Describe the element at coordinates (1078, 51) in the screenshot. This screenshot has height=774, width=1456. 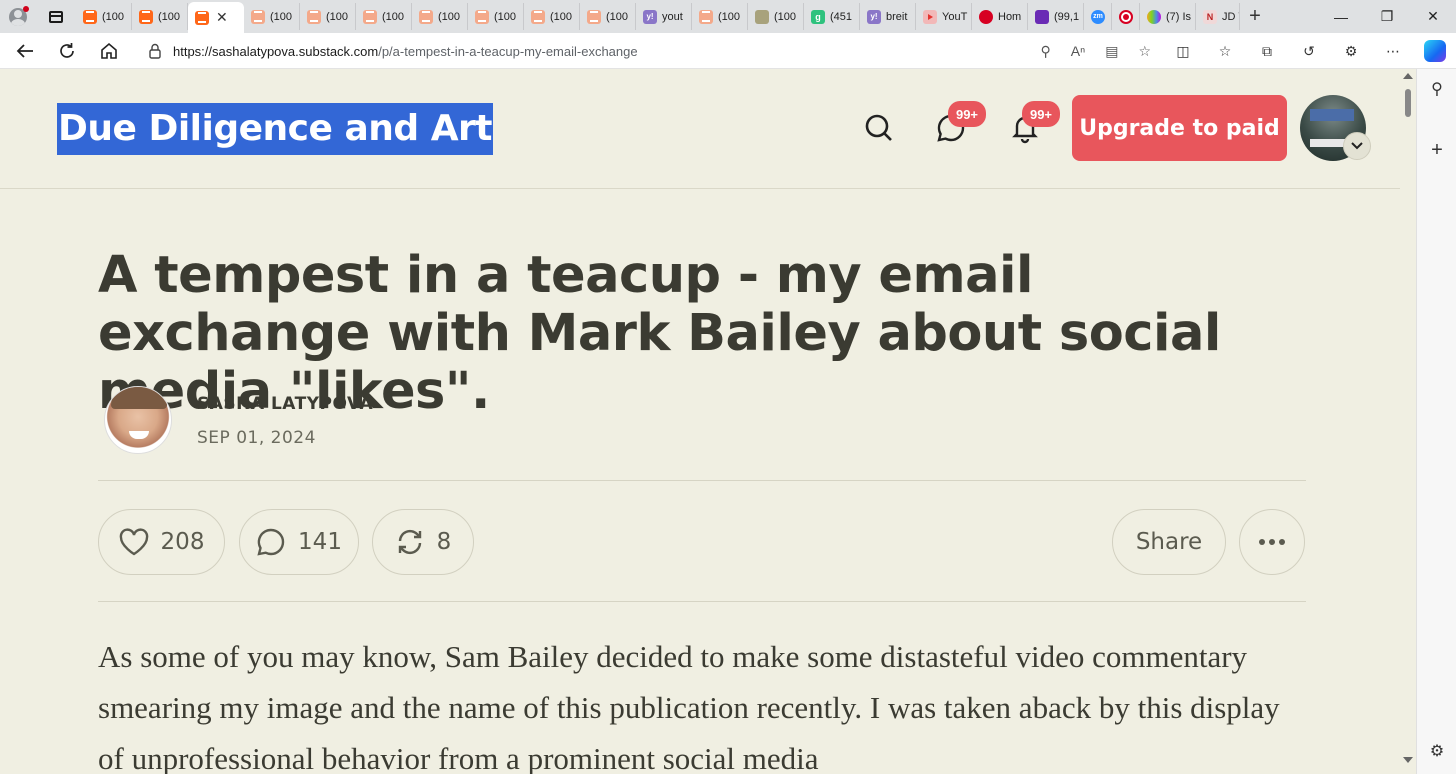
I see `read-aloud-icon: Aⁿ` at that location.